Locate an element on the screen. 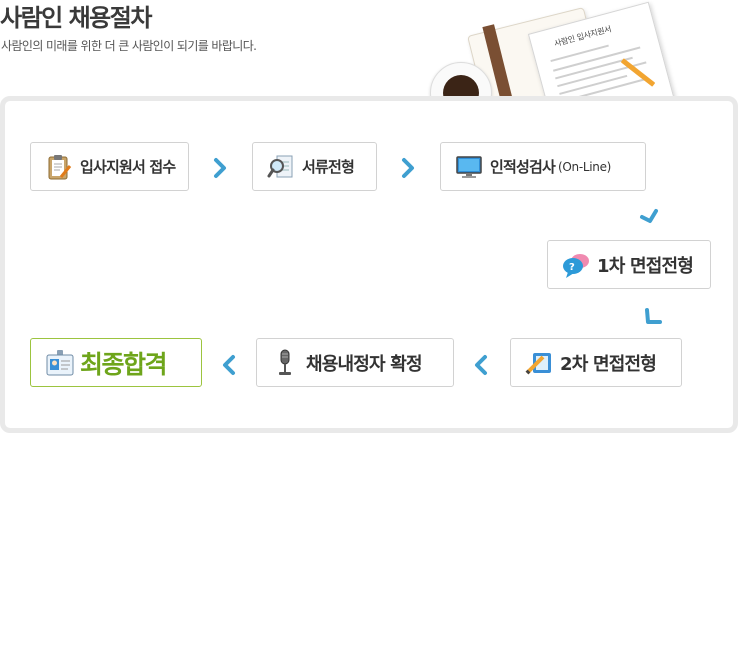 This screenshot has height=650, width=740. step-document-screening: 서류전형 is located at coordinates (314, 166).